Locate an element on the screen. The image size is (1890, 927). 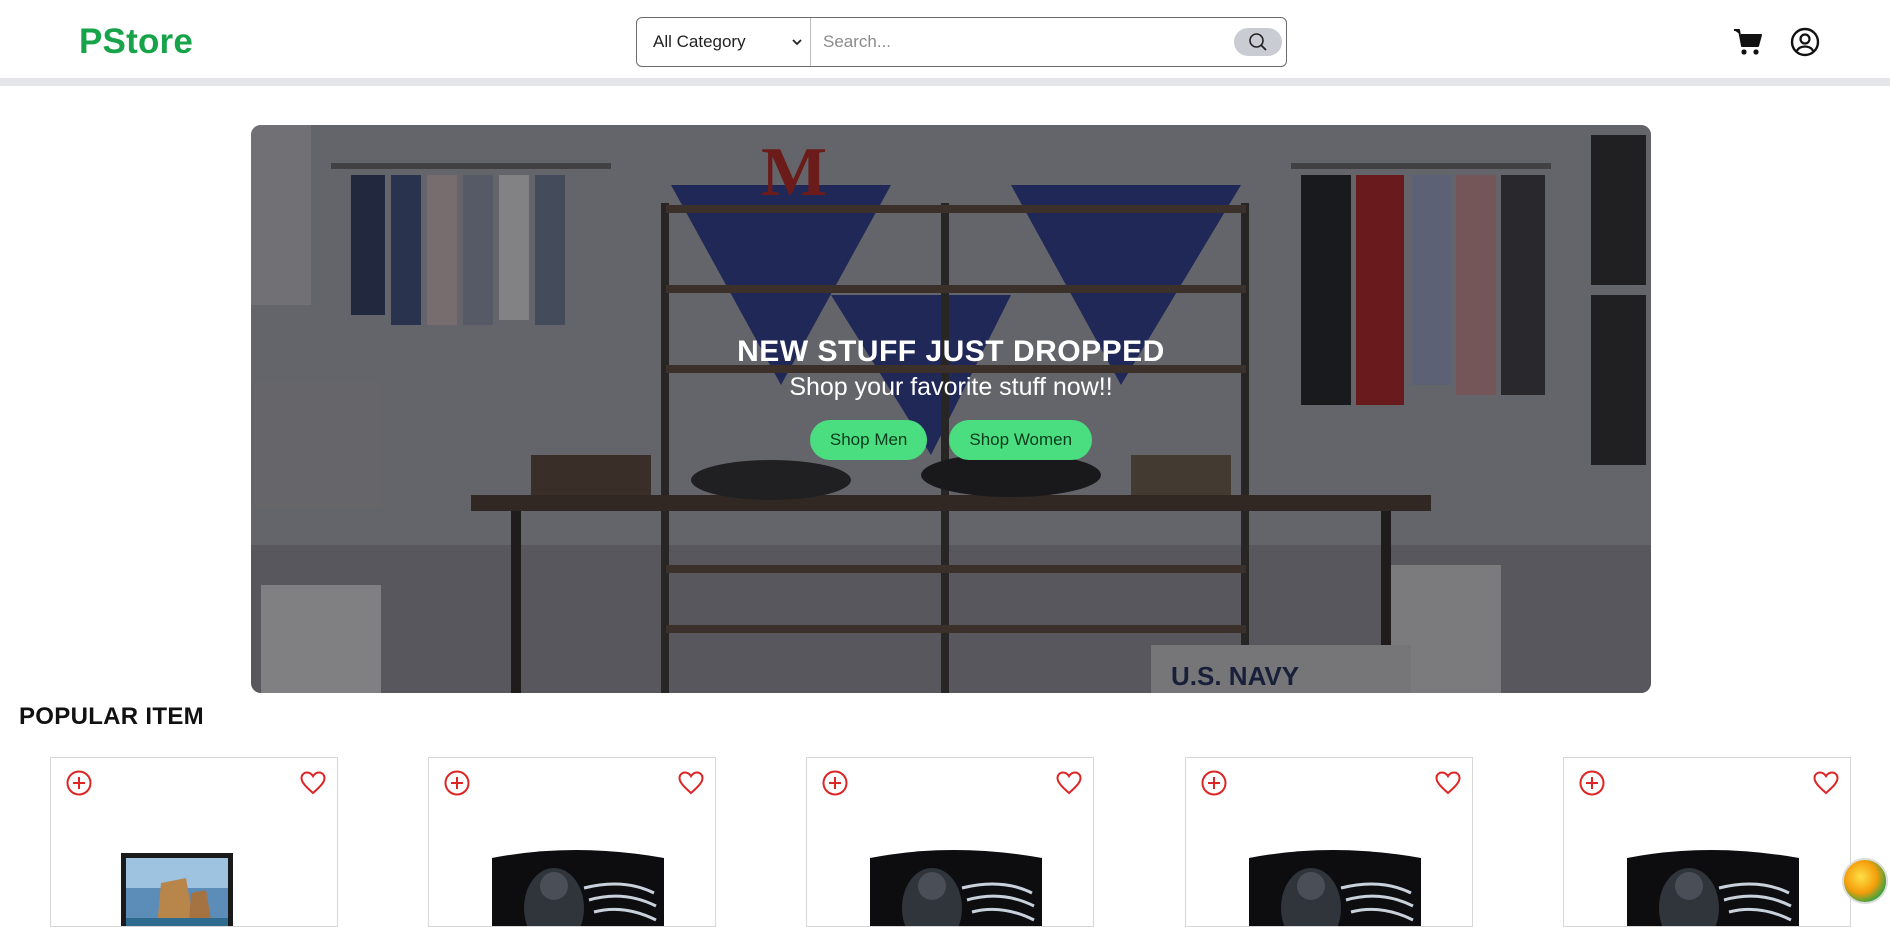
search-button is located at coordinates (1258, 42).